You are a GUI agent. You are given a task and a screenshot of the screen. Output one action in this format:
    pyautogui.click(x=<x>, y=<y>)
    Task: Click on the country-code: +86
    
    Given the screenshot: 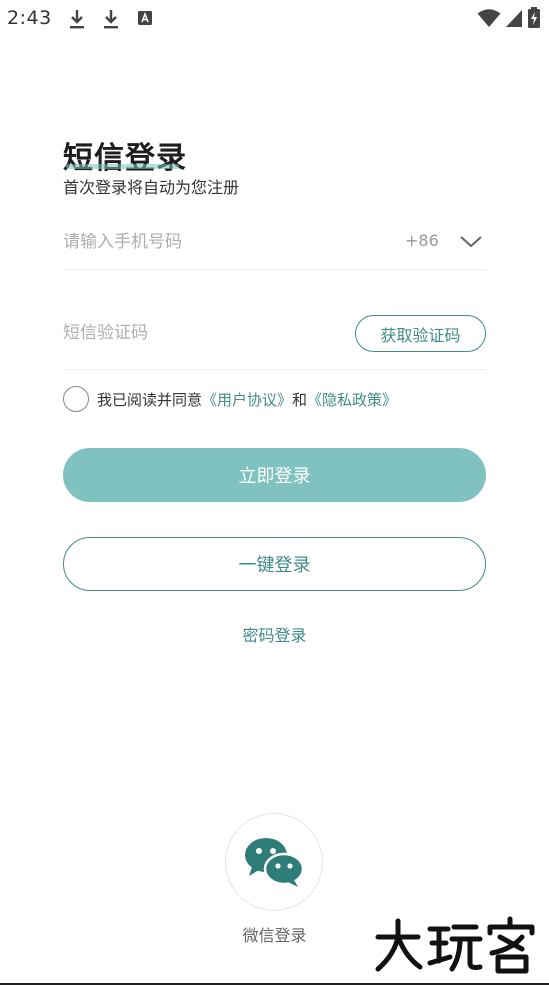 What is the action you would take?
    pyautogui.click(x=422, y=240)
    